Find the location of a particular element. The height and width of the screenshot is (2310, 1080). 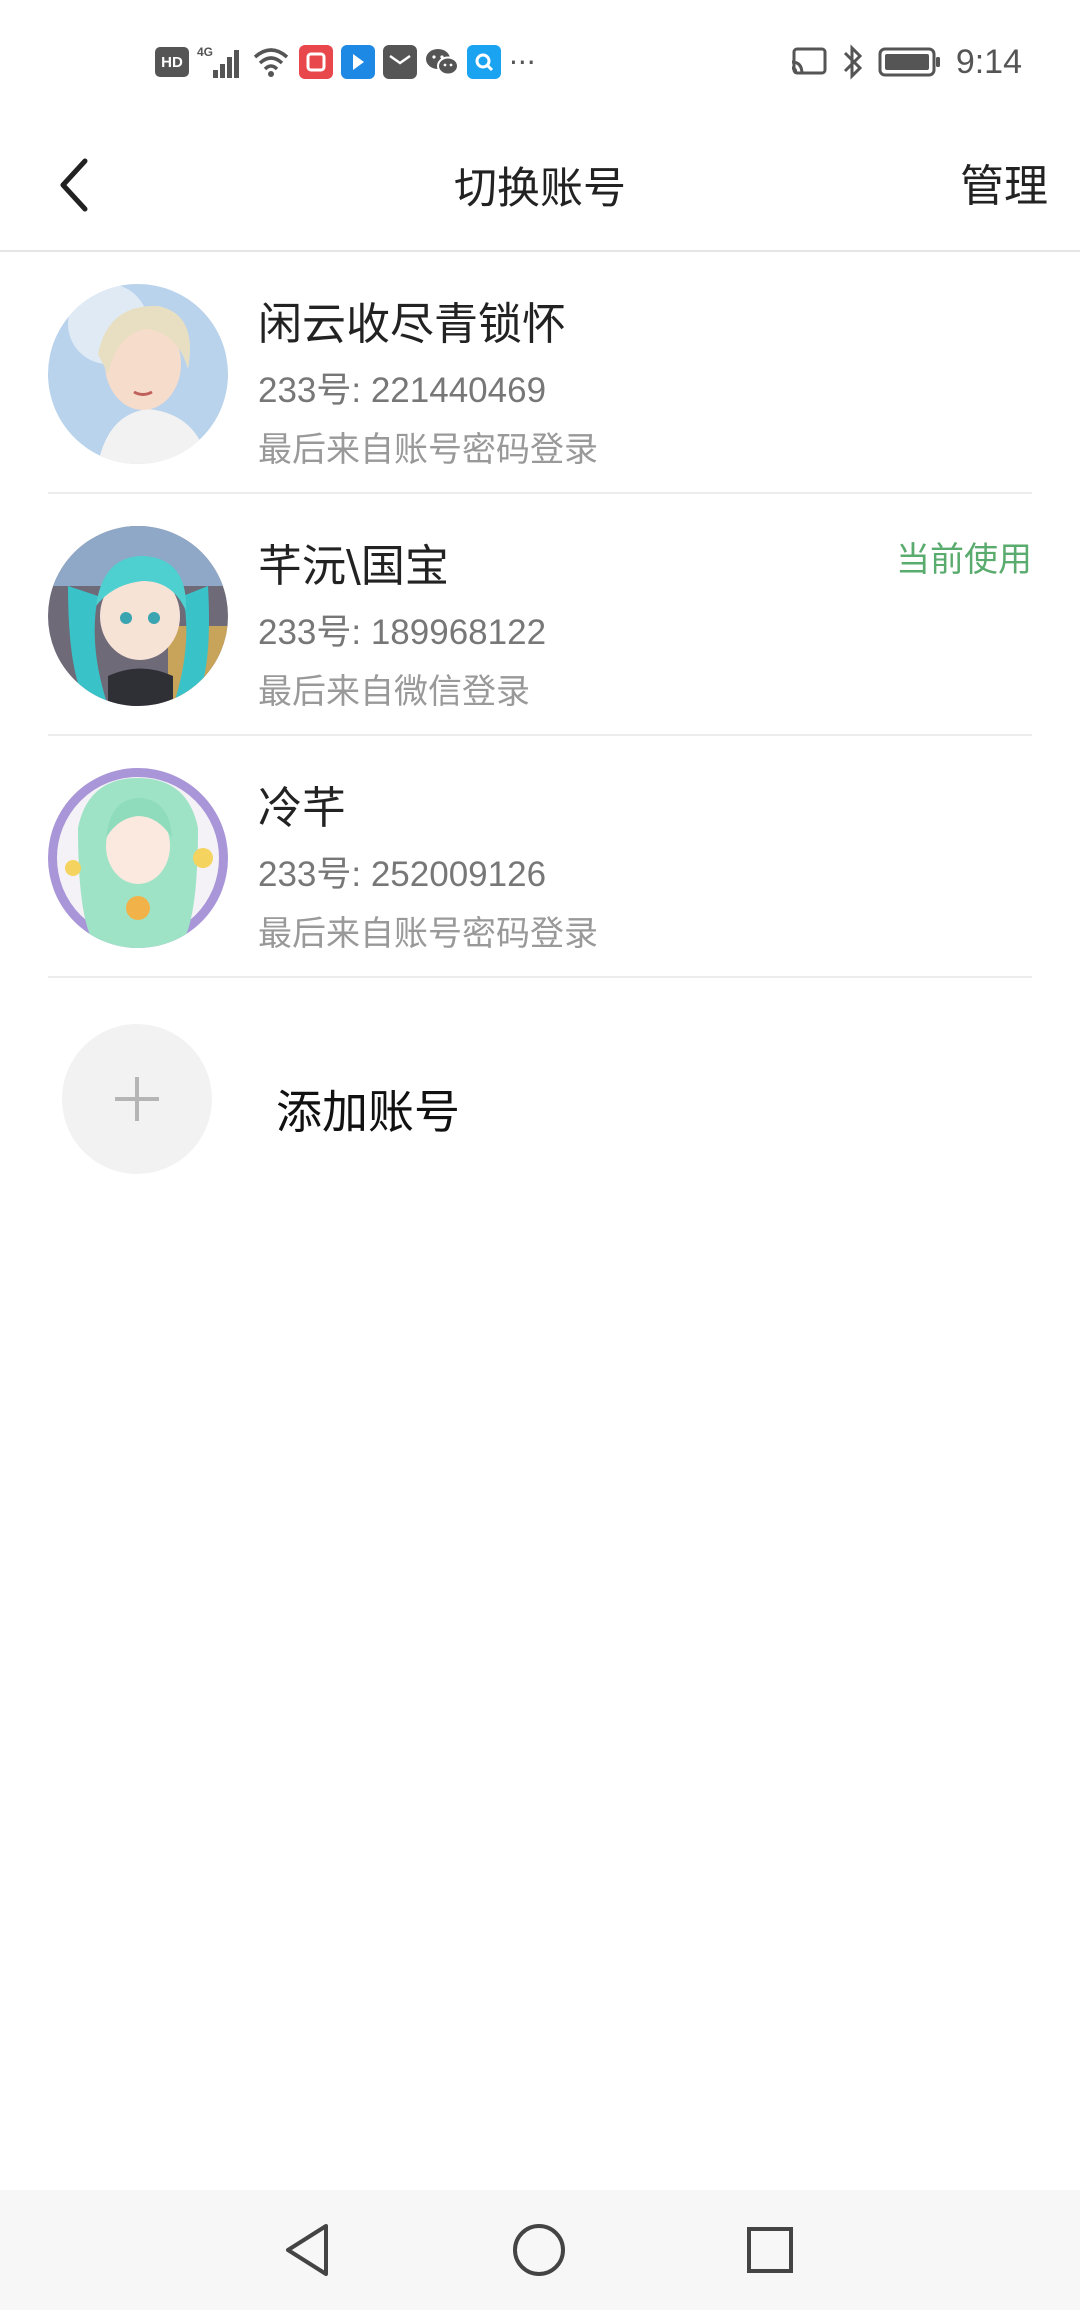

add-account-label: 添加账号 is located at coordinates (368, 1112).